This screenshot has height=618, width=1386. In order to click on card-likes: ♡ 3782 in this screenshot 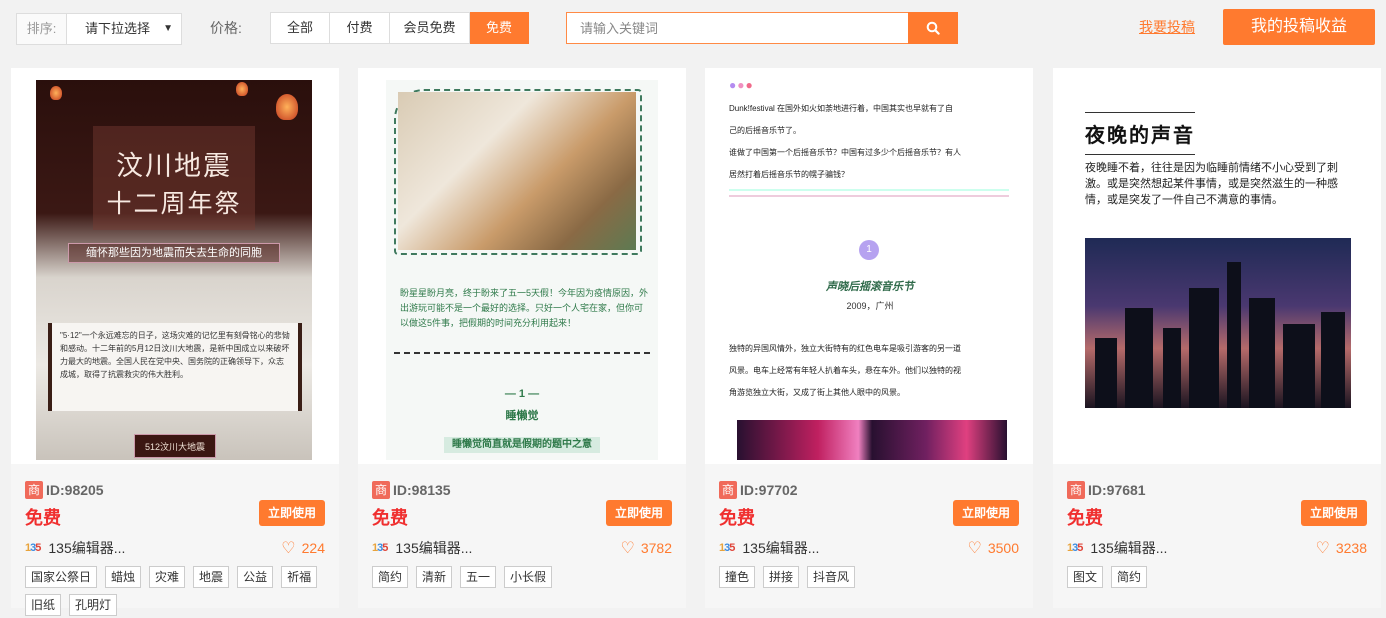, I will do `click(647, 548)`.